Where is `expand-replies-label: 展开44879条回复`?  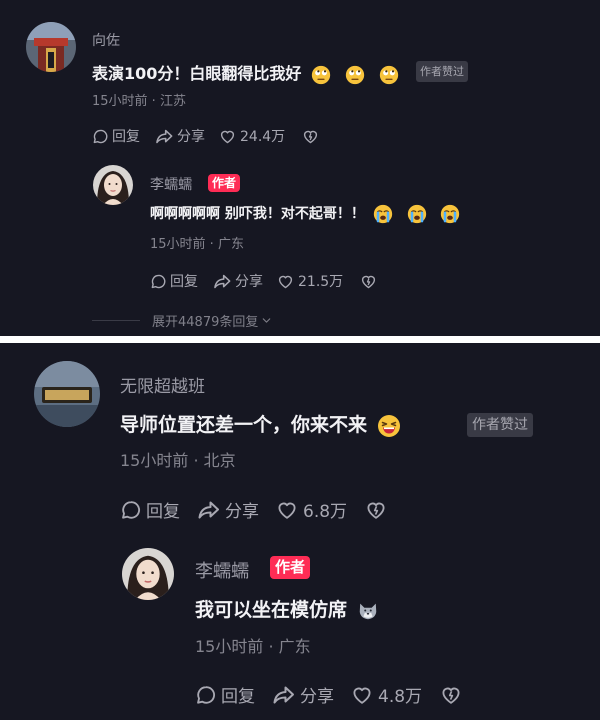 expand-replies-label: 展开44879条回复 is located at coordinates (205, 322).